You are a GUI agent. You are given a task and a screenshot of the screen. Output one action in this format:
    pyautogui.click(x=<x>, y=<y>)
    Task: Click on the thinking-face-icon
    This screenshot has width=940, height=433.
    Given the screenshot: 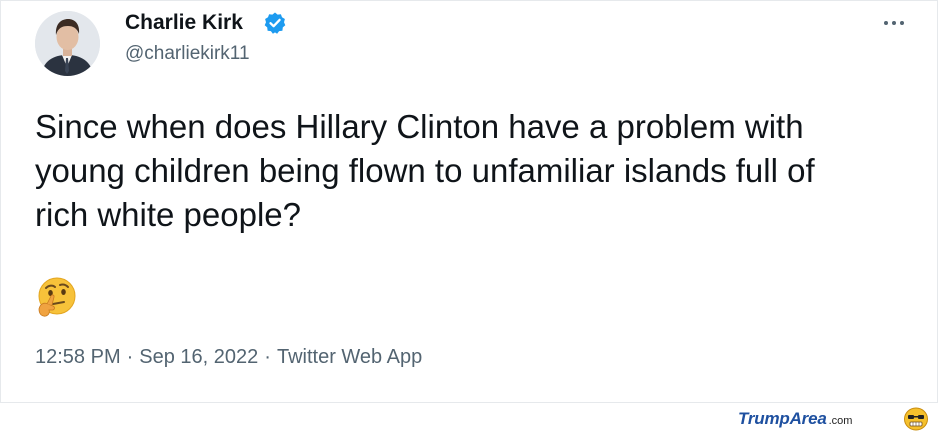 What is the action you would take?
    pyautogui.click(x=57, y=297)
    